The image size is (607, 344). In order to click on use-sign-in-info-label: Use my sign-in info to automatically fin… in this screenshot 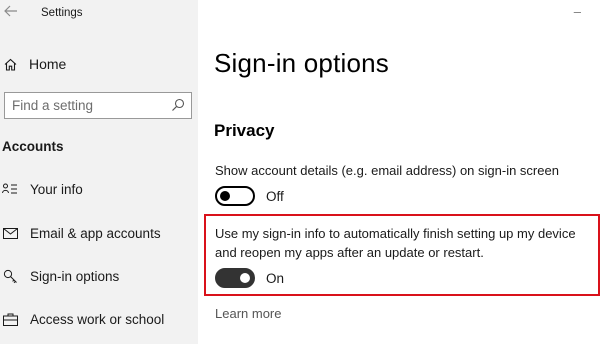, I will do `click(395, 243)`.